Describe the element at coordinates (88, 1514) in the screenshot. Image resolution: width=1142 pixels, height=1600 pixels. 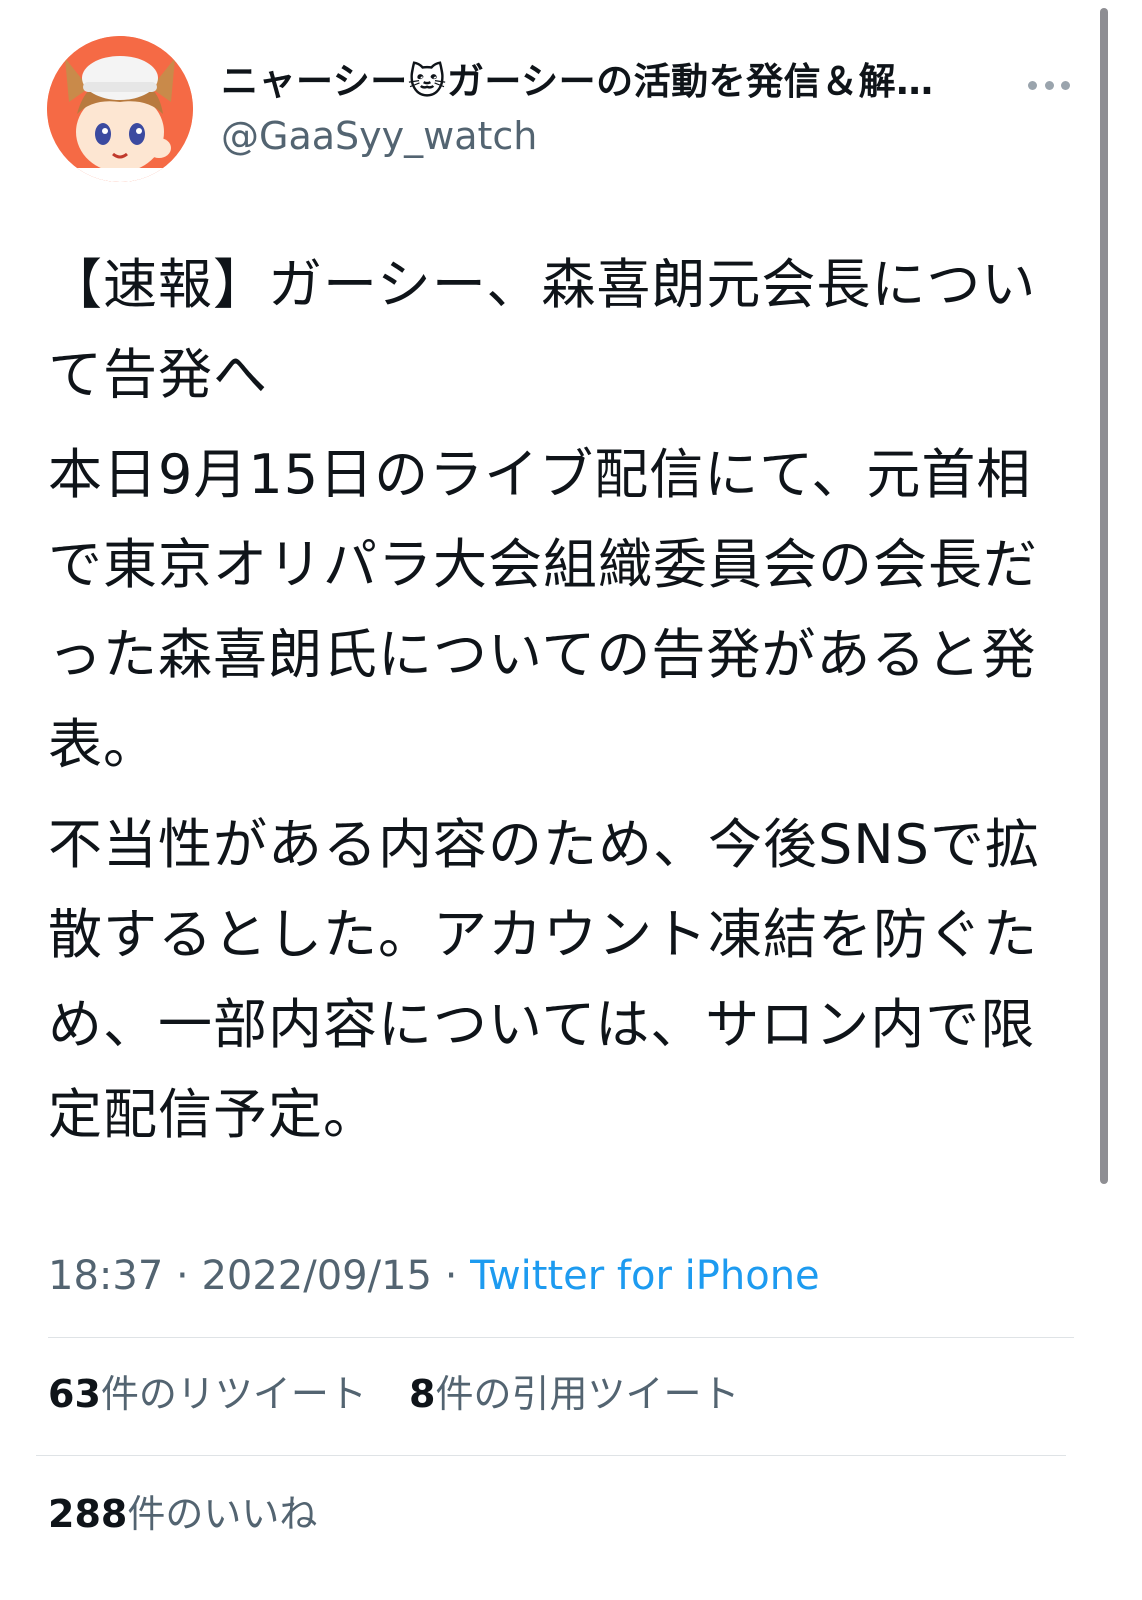
I see `likes-count: 288` at that location.